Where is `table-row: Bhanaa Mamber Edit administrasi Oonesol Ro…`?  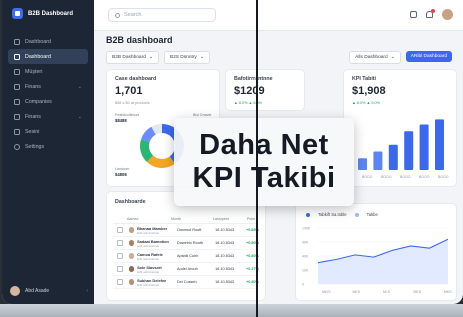 table-row: Bhanaa Mamber Edit administrasi Oonesol Ro… is located at coordinates (186, 230).